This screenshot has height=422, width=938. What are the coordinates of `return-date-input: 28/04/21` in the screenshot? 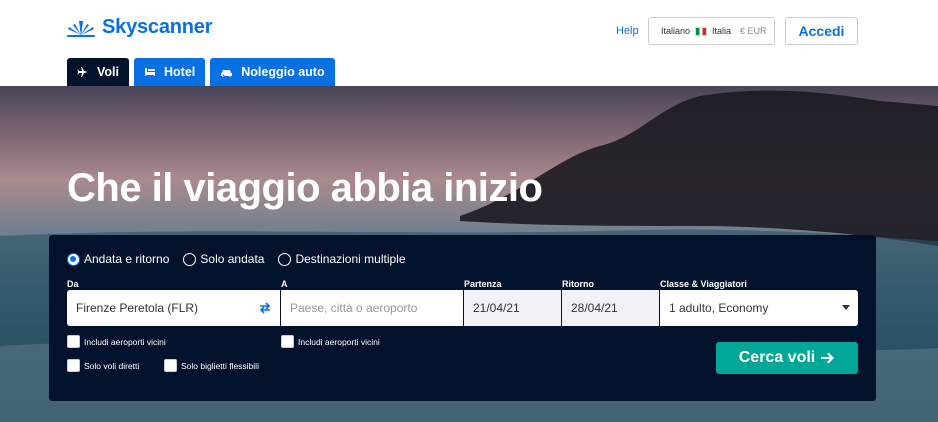 It's located at (610, 308).